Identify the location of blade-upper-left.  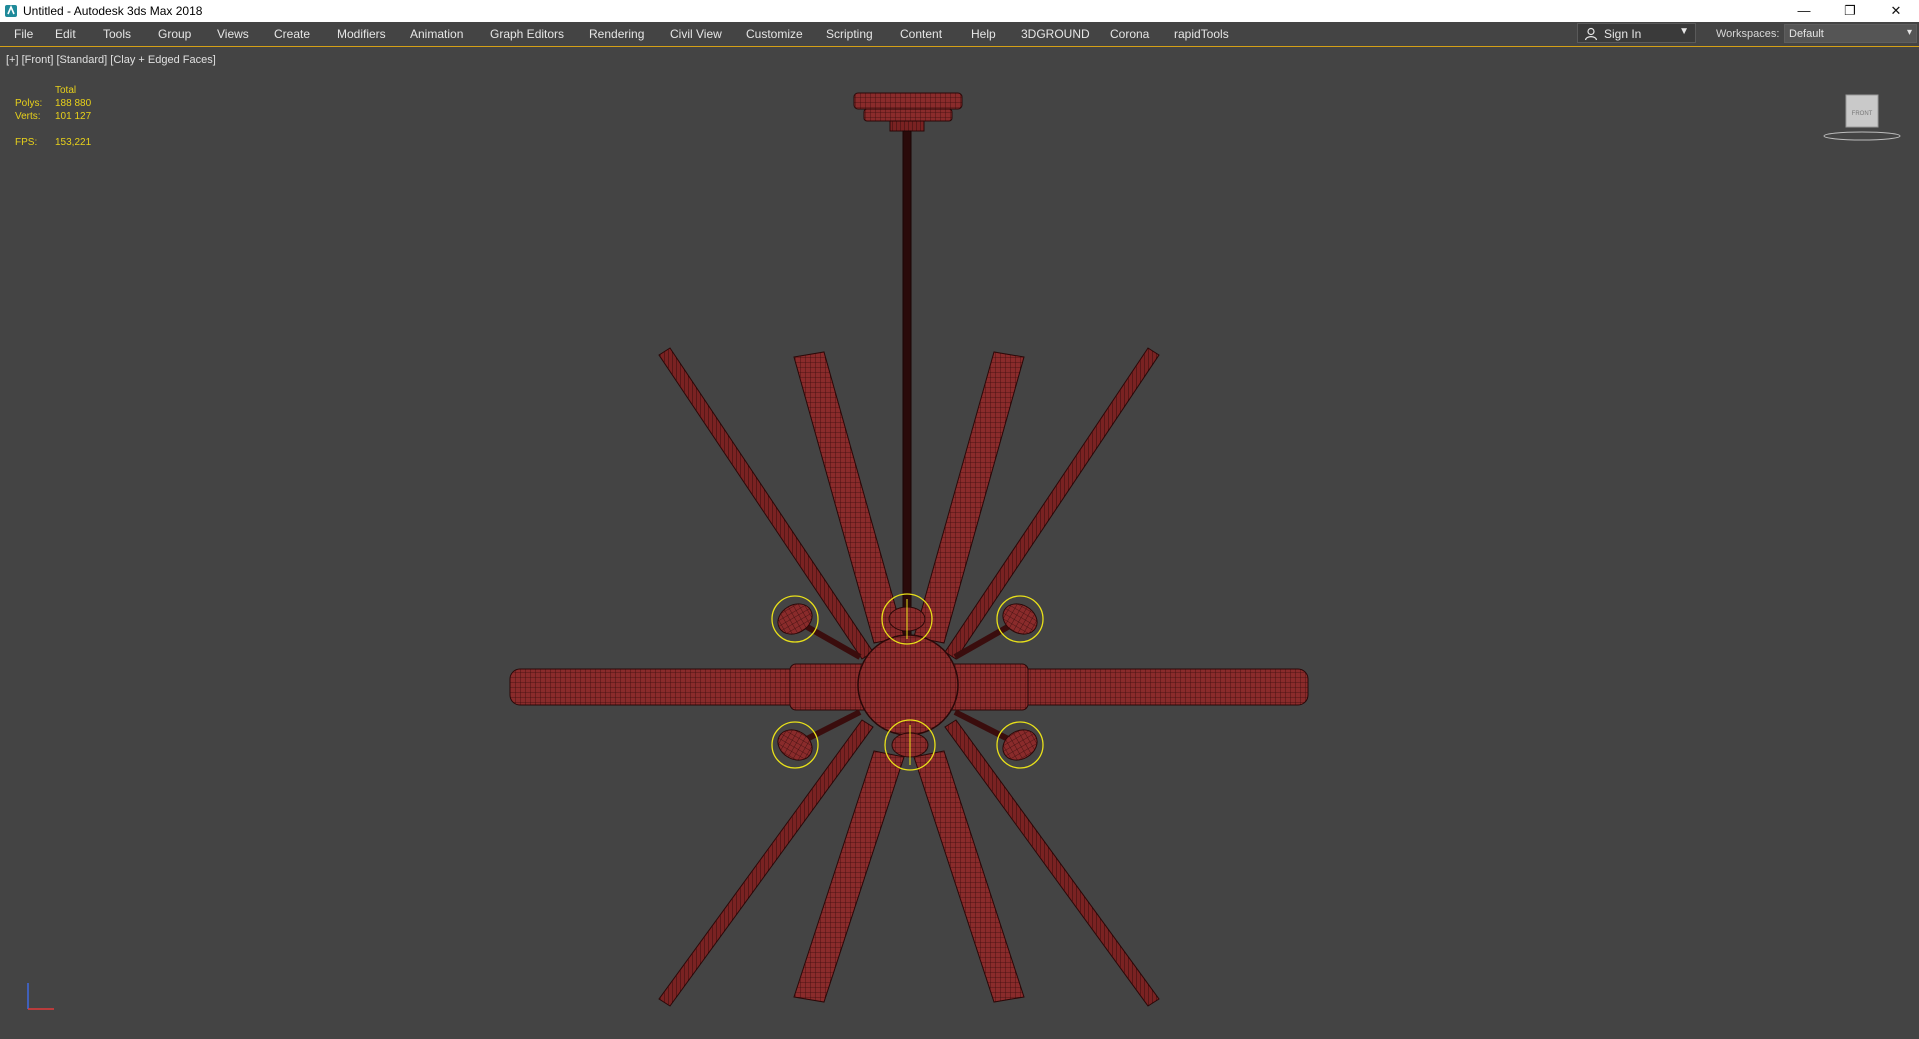
(849, 497).